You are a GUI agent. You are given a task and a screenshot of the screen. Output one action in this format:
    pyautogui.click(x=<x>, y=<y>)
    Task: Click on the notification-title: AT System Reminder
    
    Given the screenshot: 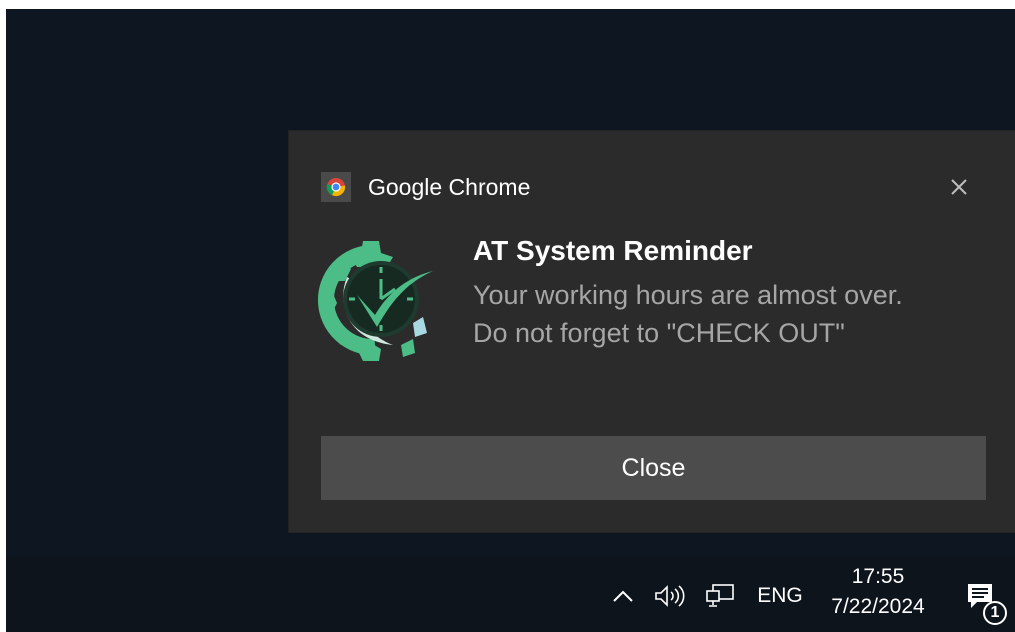 What is the action you would take?
    pyautogui.click(x=613, y=250)
    